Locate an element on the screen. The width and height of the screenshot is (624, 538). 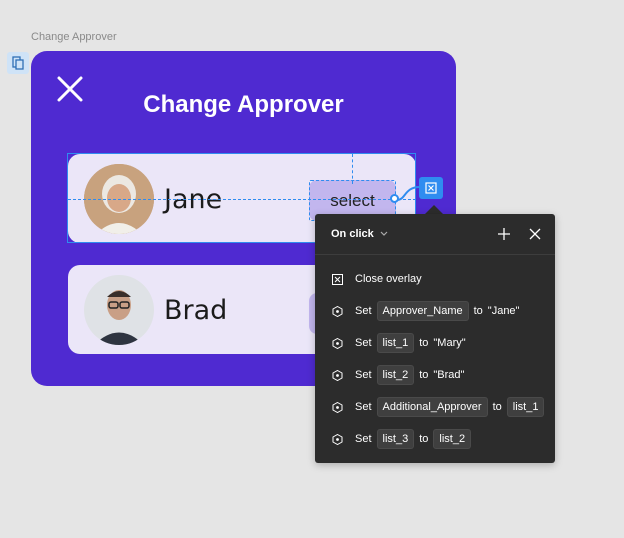
value-chip: list_2 is located at coordinates (452, 439).